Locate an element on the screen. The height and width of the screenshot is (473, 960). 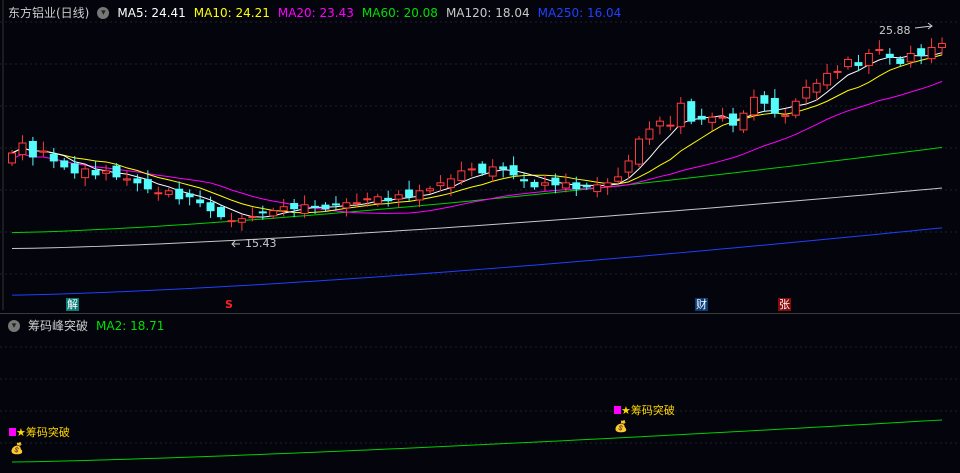
signal-label-2: ★筹码突破 is located at coordinates (644, 410).